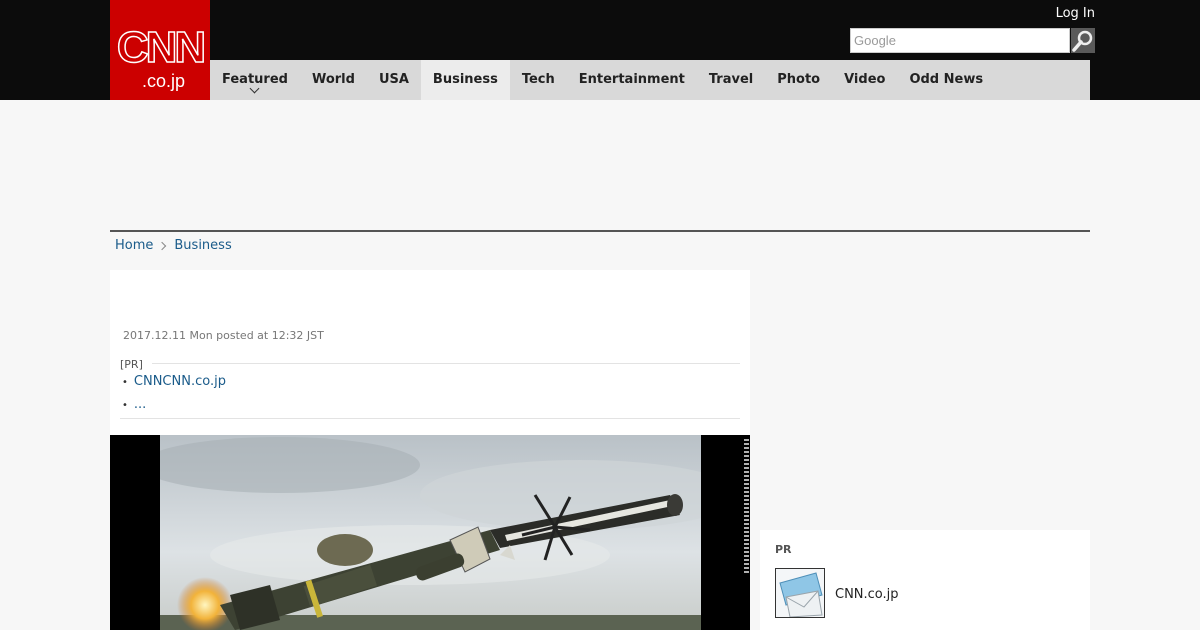  Describe the element at coordinates (131, 364) in the screenshot. I see `pr-label: [PR]` at that location.